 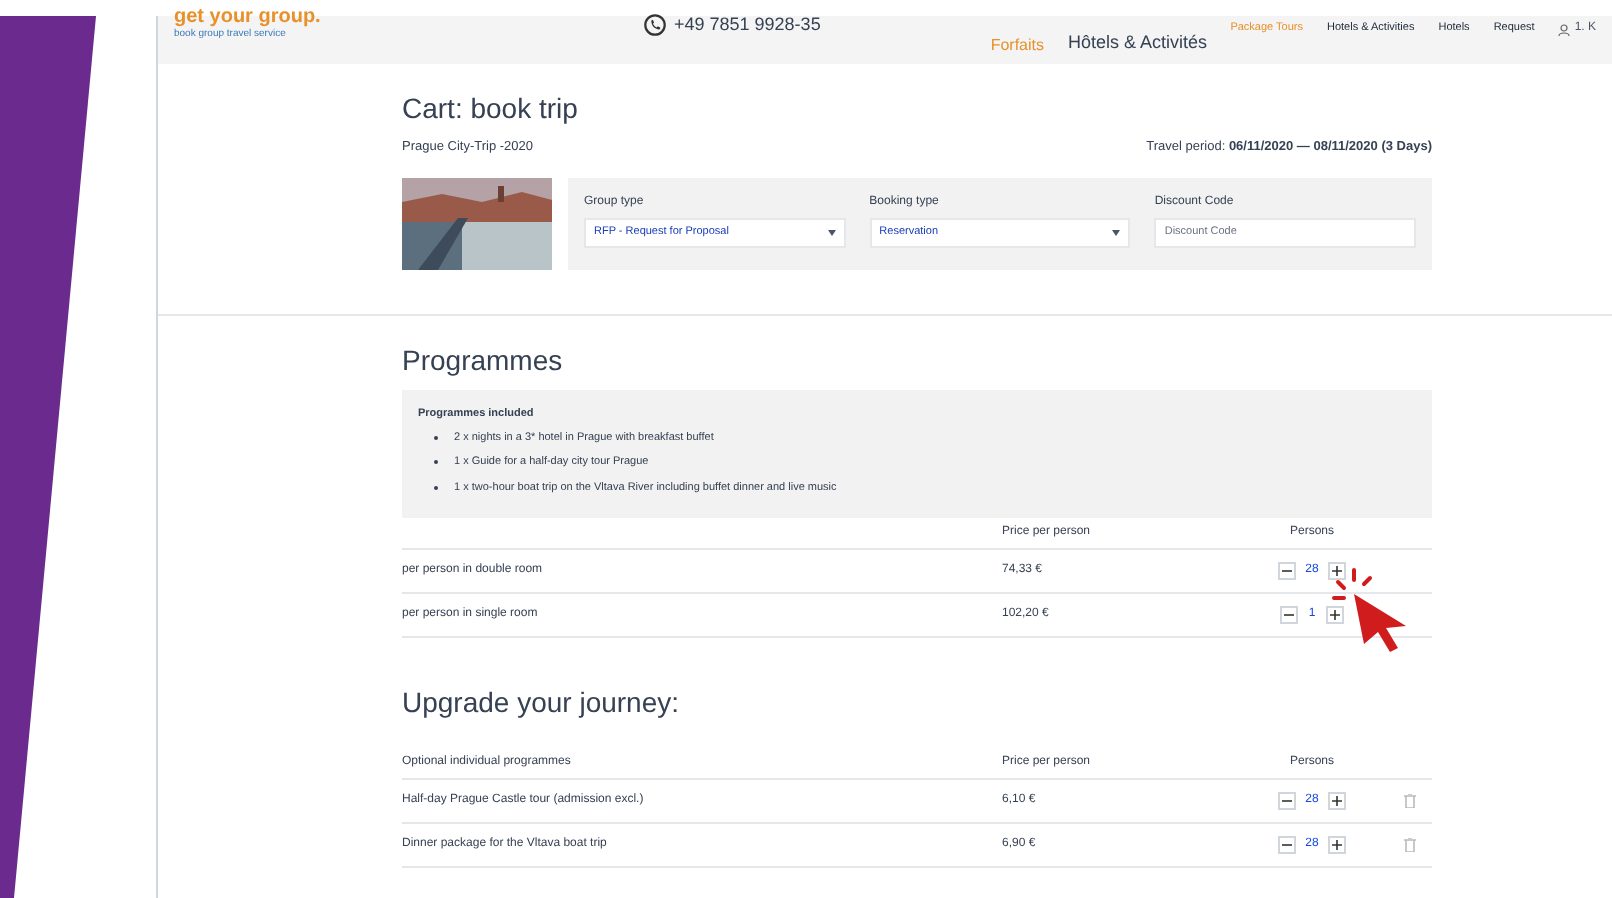 I want to click on section-title: Programmes, so click(x=483, y=360).